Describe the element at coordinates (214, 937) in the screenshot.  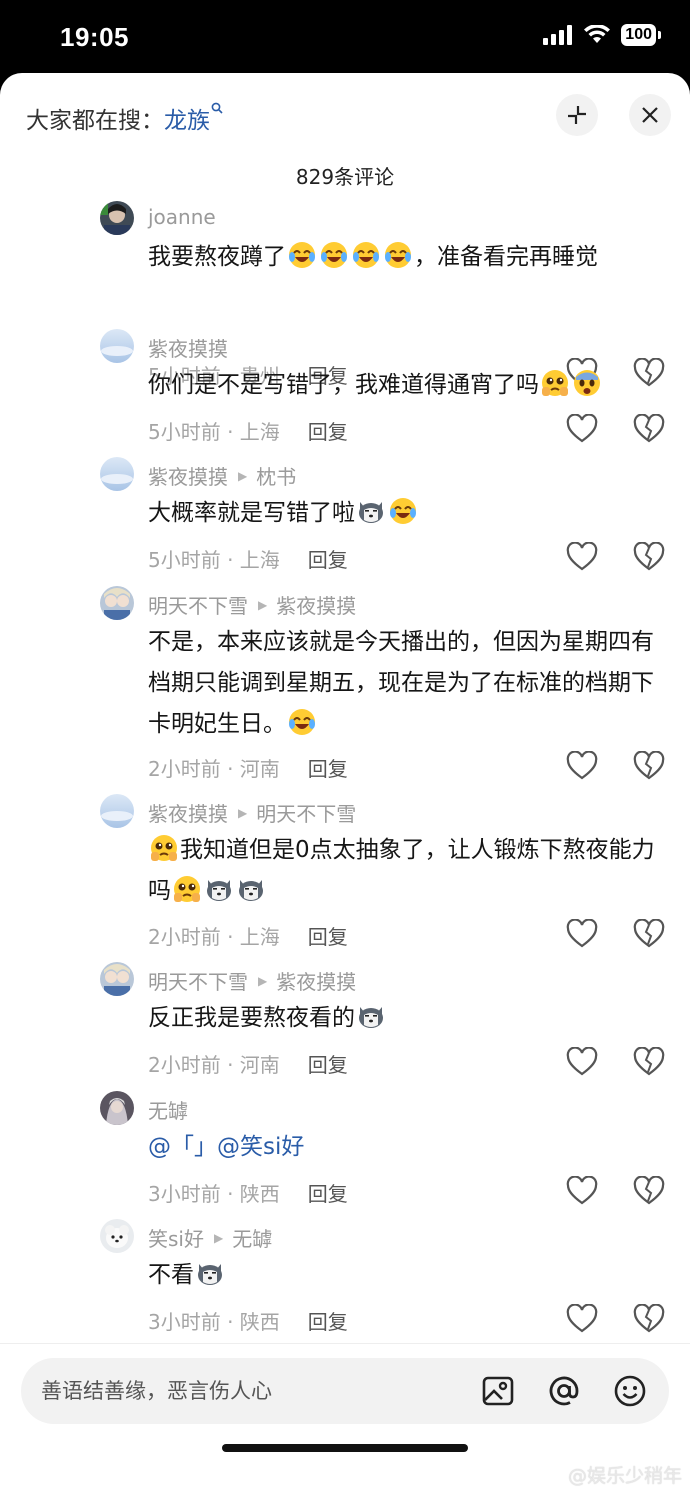
I see `comment-time-location: 2小时前 · 上海` at that location.